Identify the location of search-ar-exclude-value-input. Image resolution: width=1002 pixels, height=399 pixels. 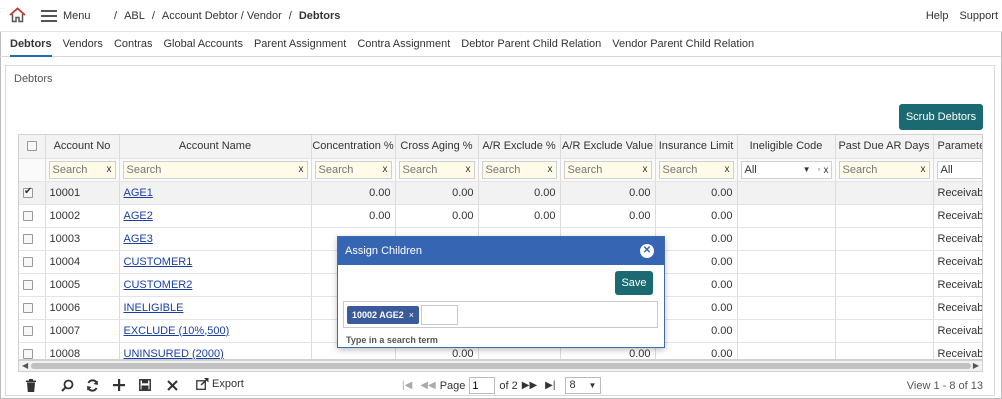
(607, 169).